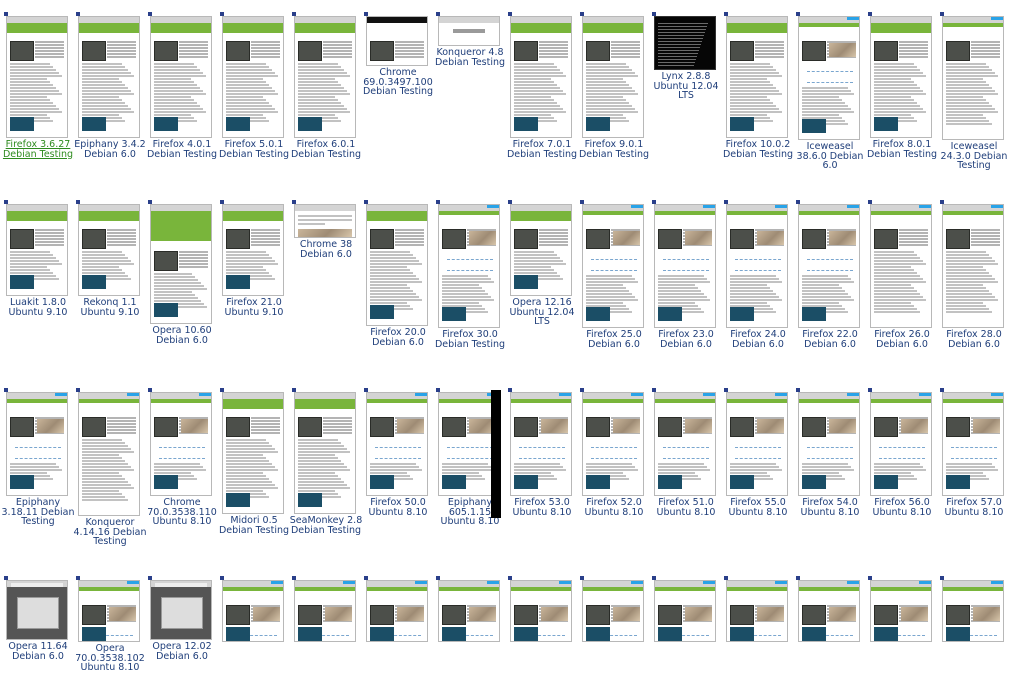  What do you see at coordinates (254, 307) in the screenshot?
I see `thumbnail-caption: Firefox 21.0 Ubuntu 9.10` at bounding box center [254, 307].